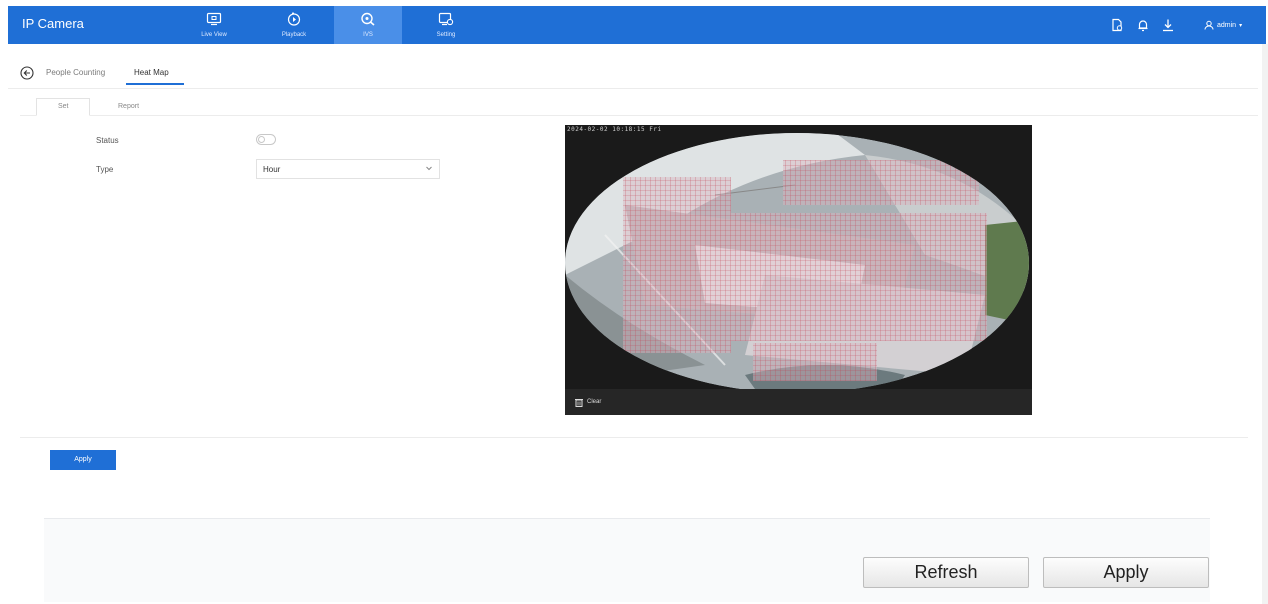  Describe the element at coordinates (1117, 25) in the screenshot. I see `file-icon` at that location.